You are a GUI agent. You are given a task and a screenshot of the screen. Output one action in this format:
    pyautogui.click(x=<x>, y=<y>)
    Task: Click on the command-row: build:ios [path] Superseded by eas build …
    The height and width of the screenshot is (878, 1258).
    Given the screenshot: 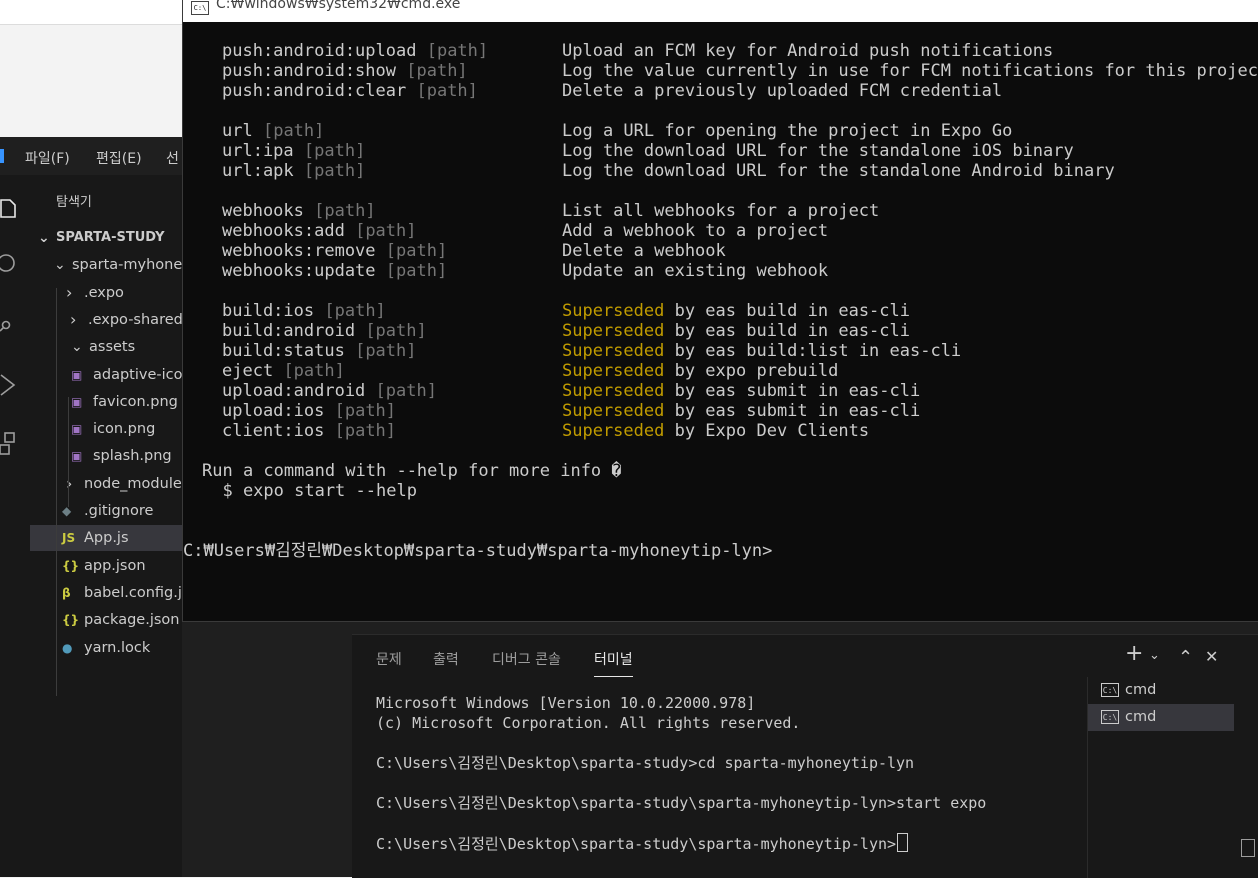 What is the action you would take?
    pyautogui.click(x=720, y=311)
    